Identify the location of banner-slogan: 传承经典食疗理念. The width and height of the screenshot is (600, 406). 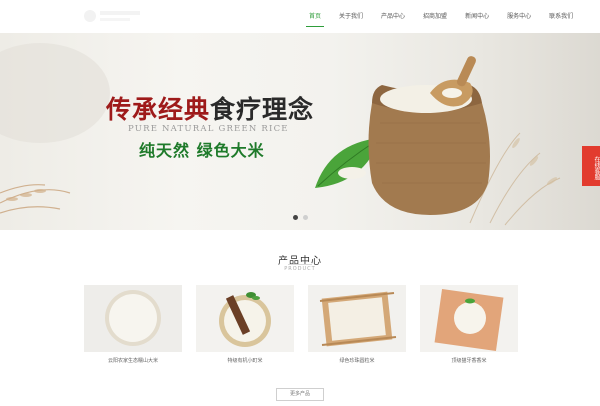
(210, 108).